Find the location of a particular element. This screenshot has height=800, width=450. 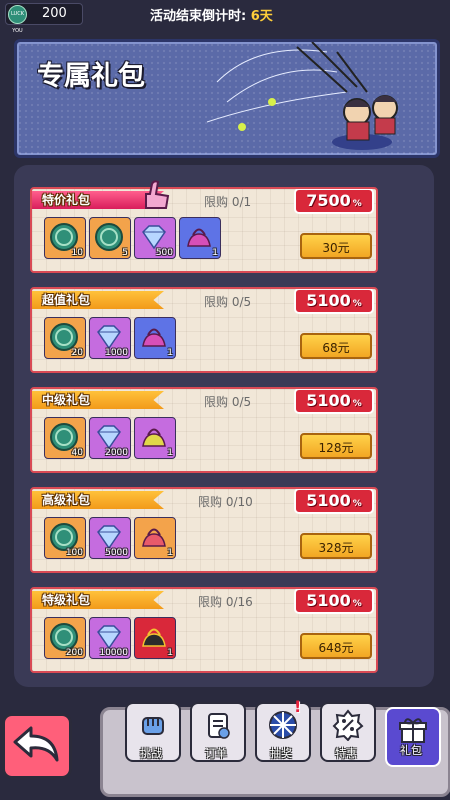

pack-card-4: 高级礼包 限购 0/10 5100% 100 5000 1 328元 is located at coordinates (204, 530).